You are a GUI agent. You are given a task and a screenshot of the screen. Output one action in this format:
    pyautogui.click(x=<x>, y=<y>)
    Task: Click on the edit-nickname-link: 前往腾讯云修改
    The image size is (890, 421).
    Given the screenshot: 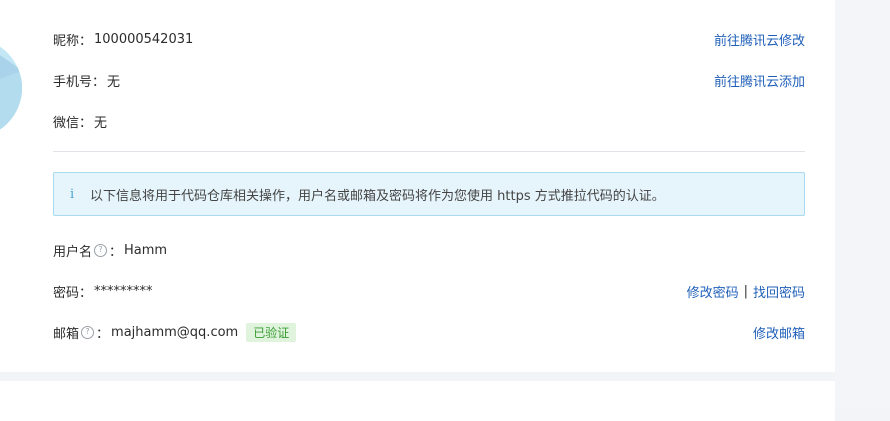 What is the action you would take?
    pyautogui.click(x=759, y=39)
    